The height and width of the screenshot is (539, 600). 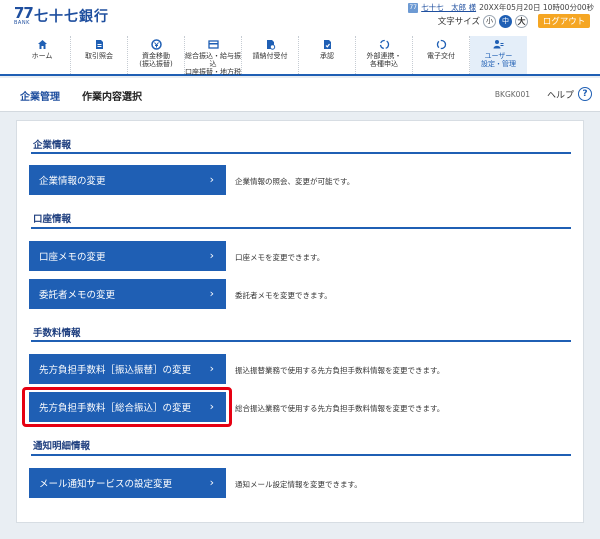 I want to click on user-info: 77 七十七 太郎 様 20XX年05月20日 10時00分00秒, so click(x=501, y=7).